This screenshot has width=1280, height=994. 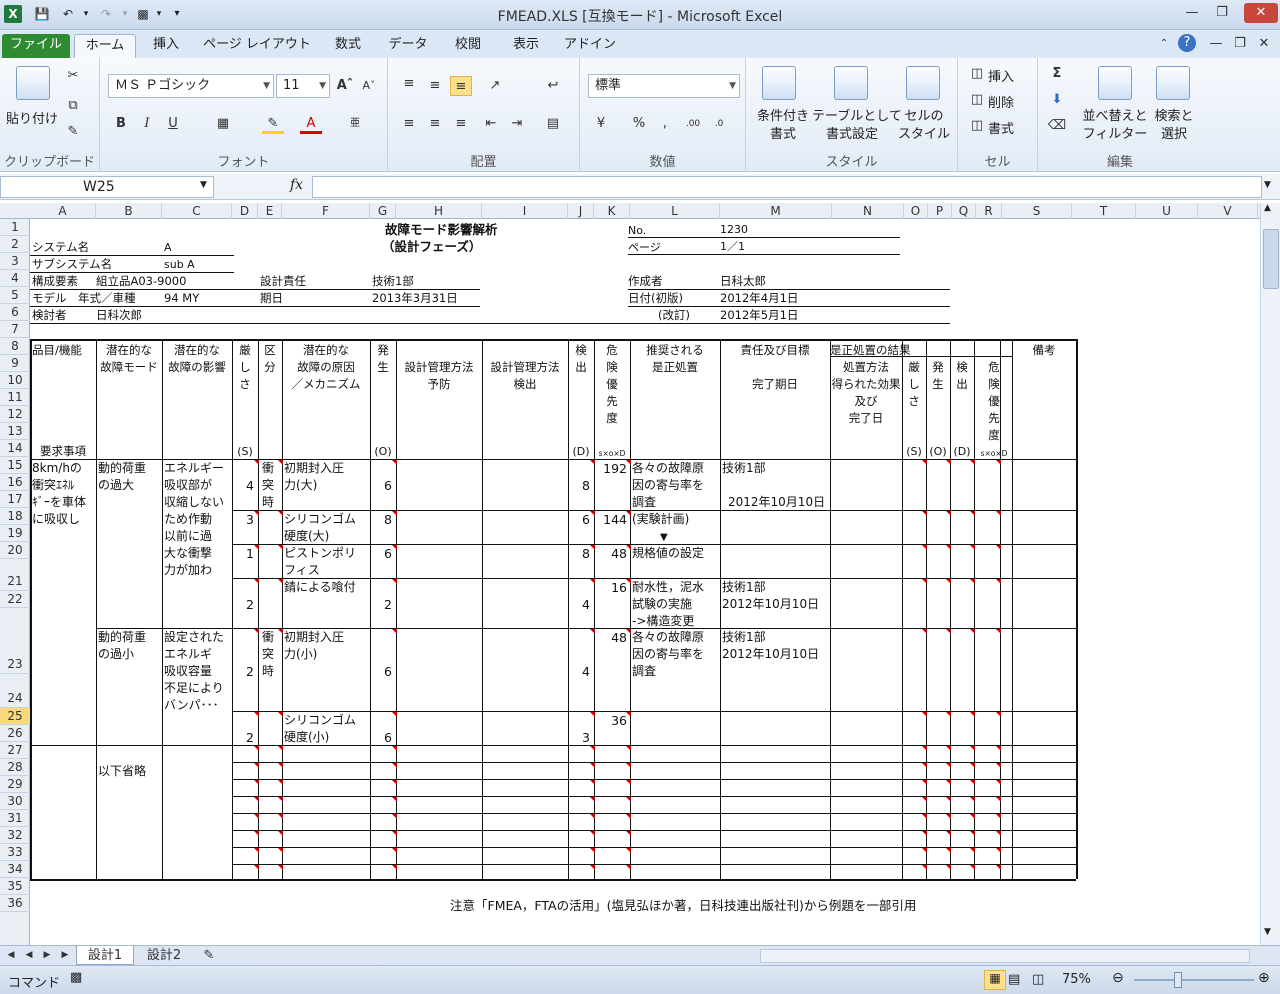 What do you see at coordinates (408, 46) in the screenshot?
I see `tab-data: データ` at bounding box center [408, 46].